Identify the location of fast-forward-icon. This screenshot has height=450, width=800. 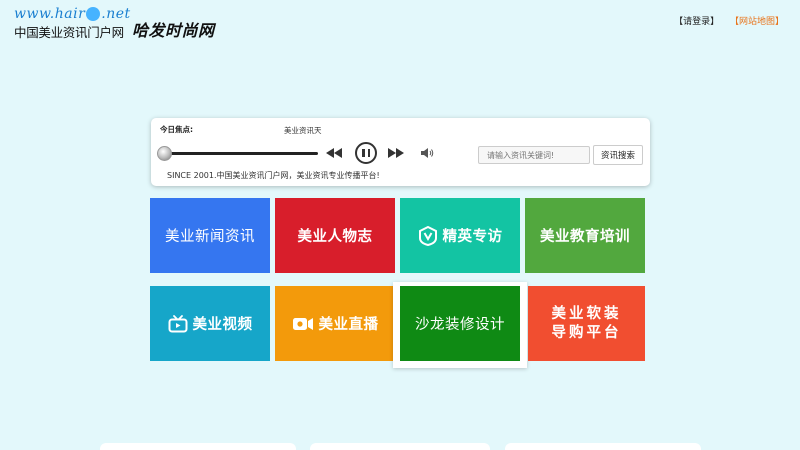
(396, 153).